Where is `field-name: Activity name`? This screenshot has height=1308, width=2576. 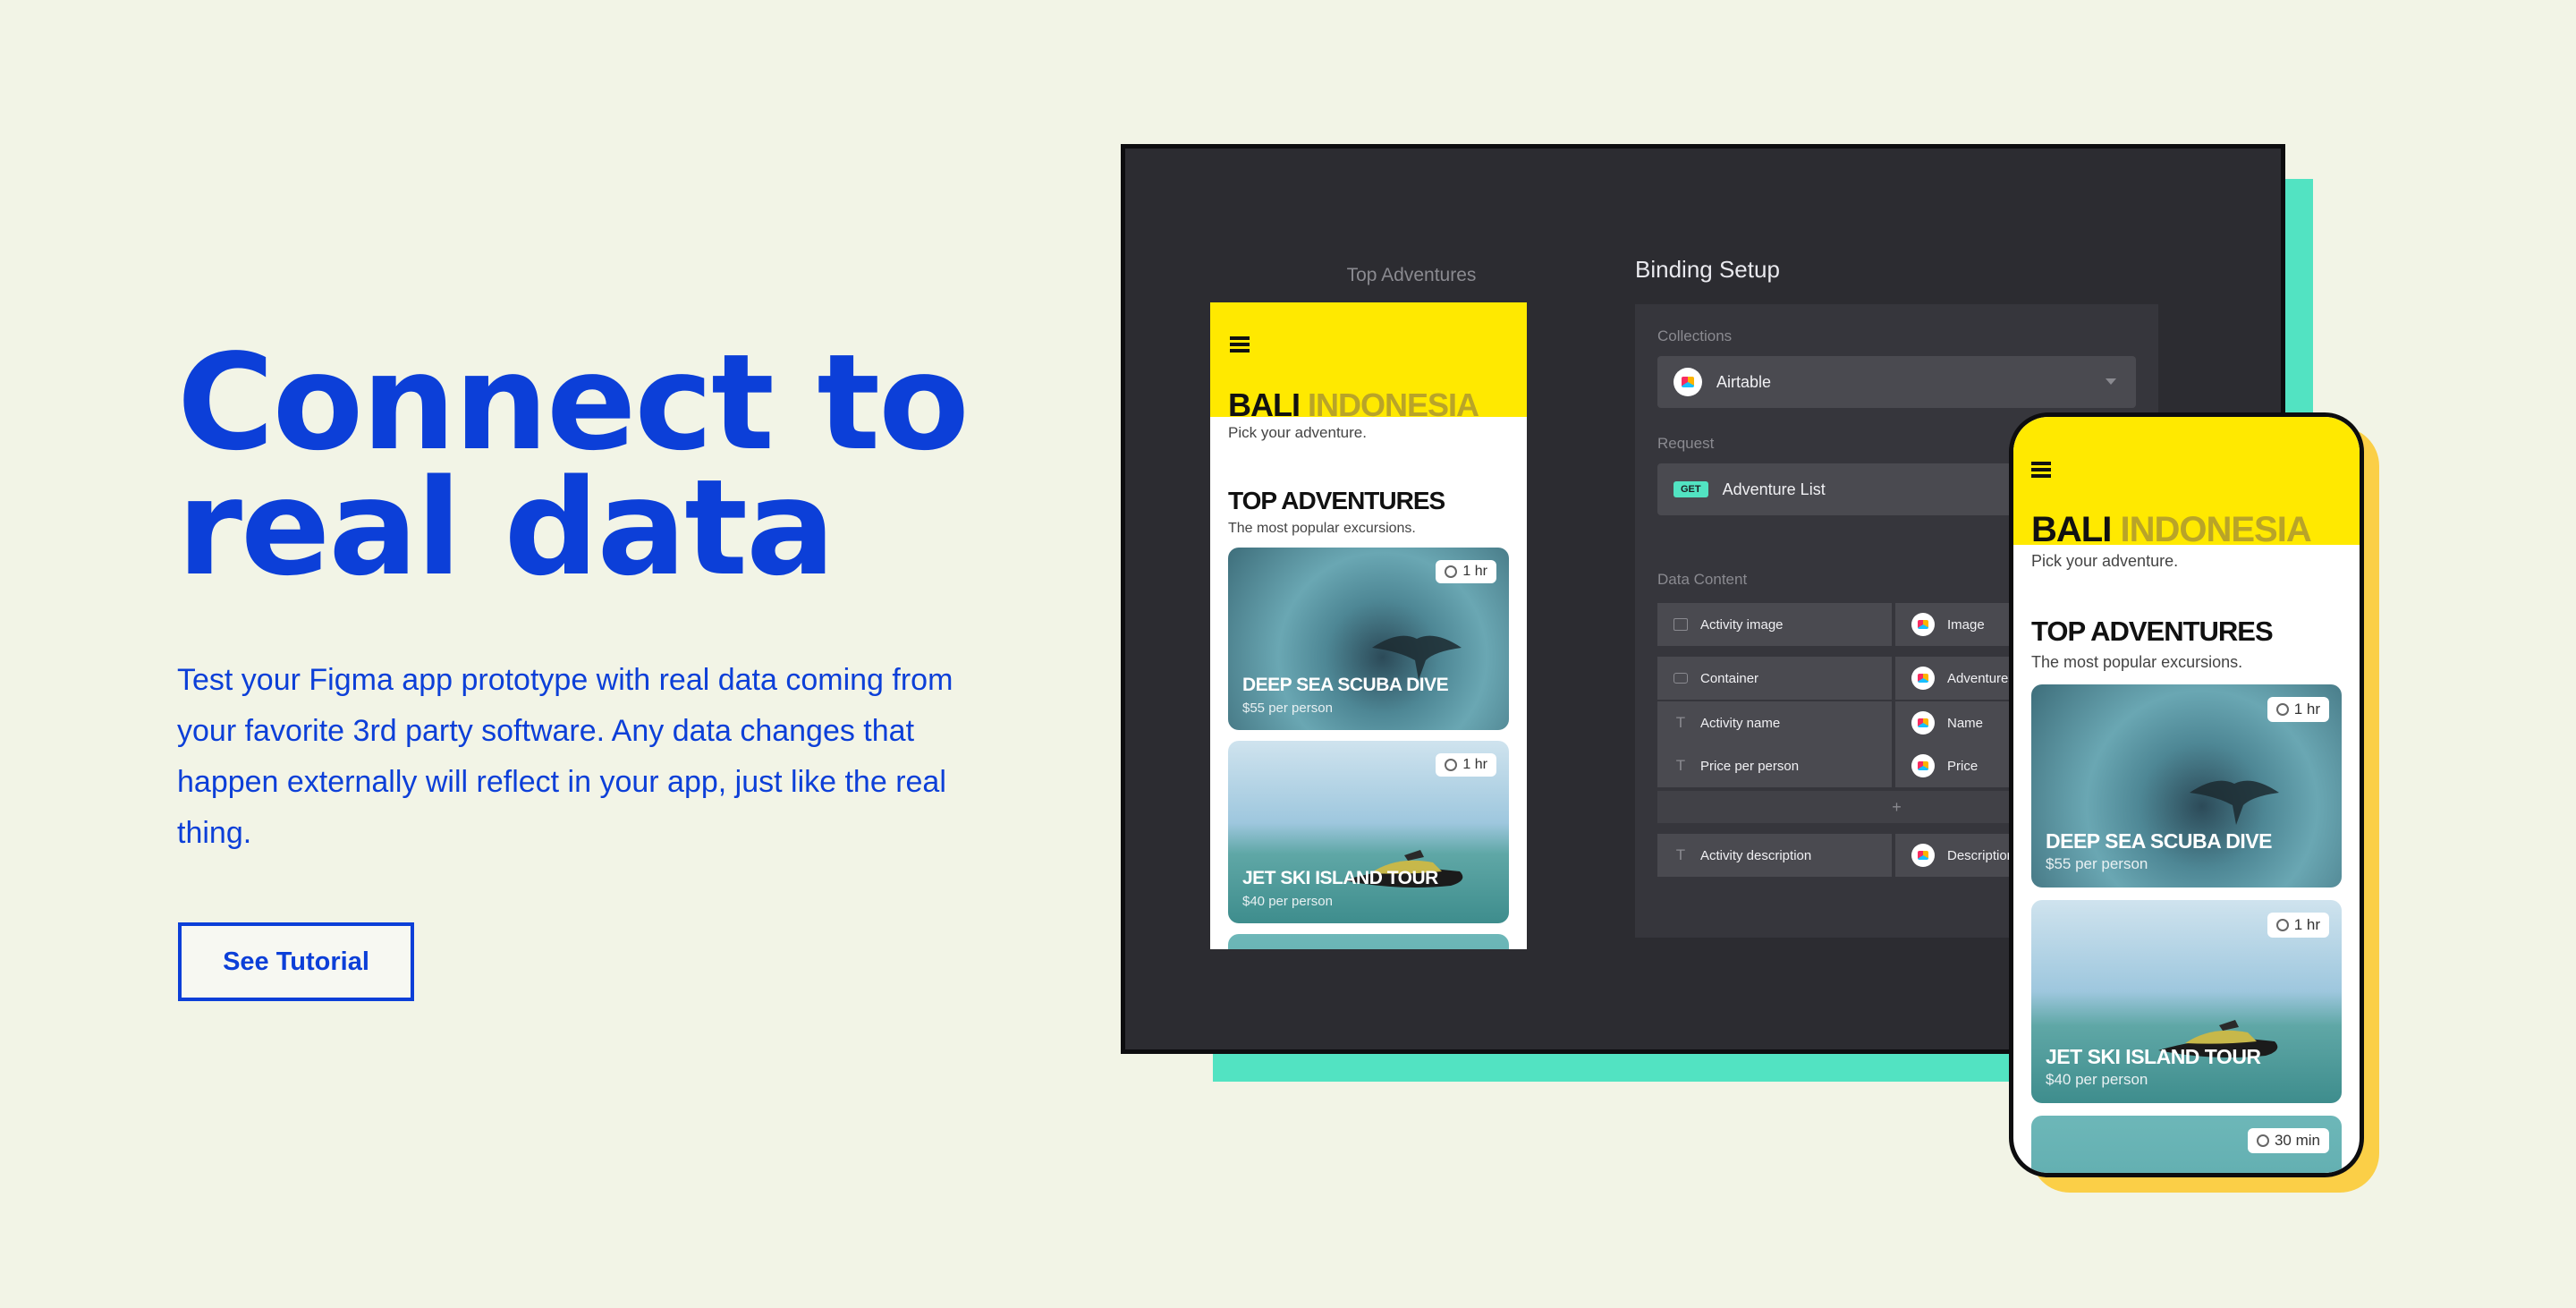 field-name: Activity name is located at coordinates (1740, 723).